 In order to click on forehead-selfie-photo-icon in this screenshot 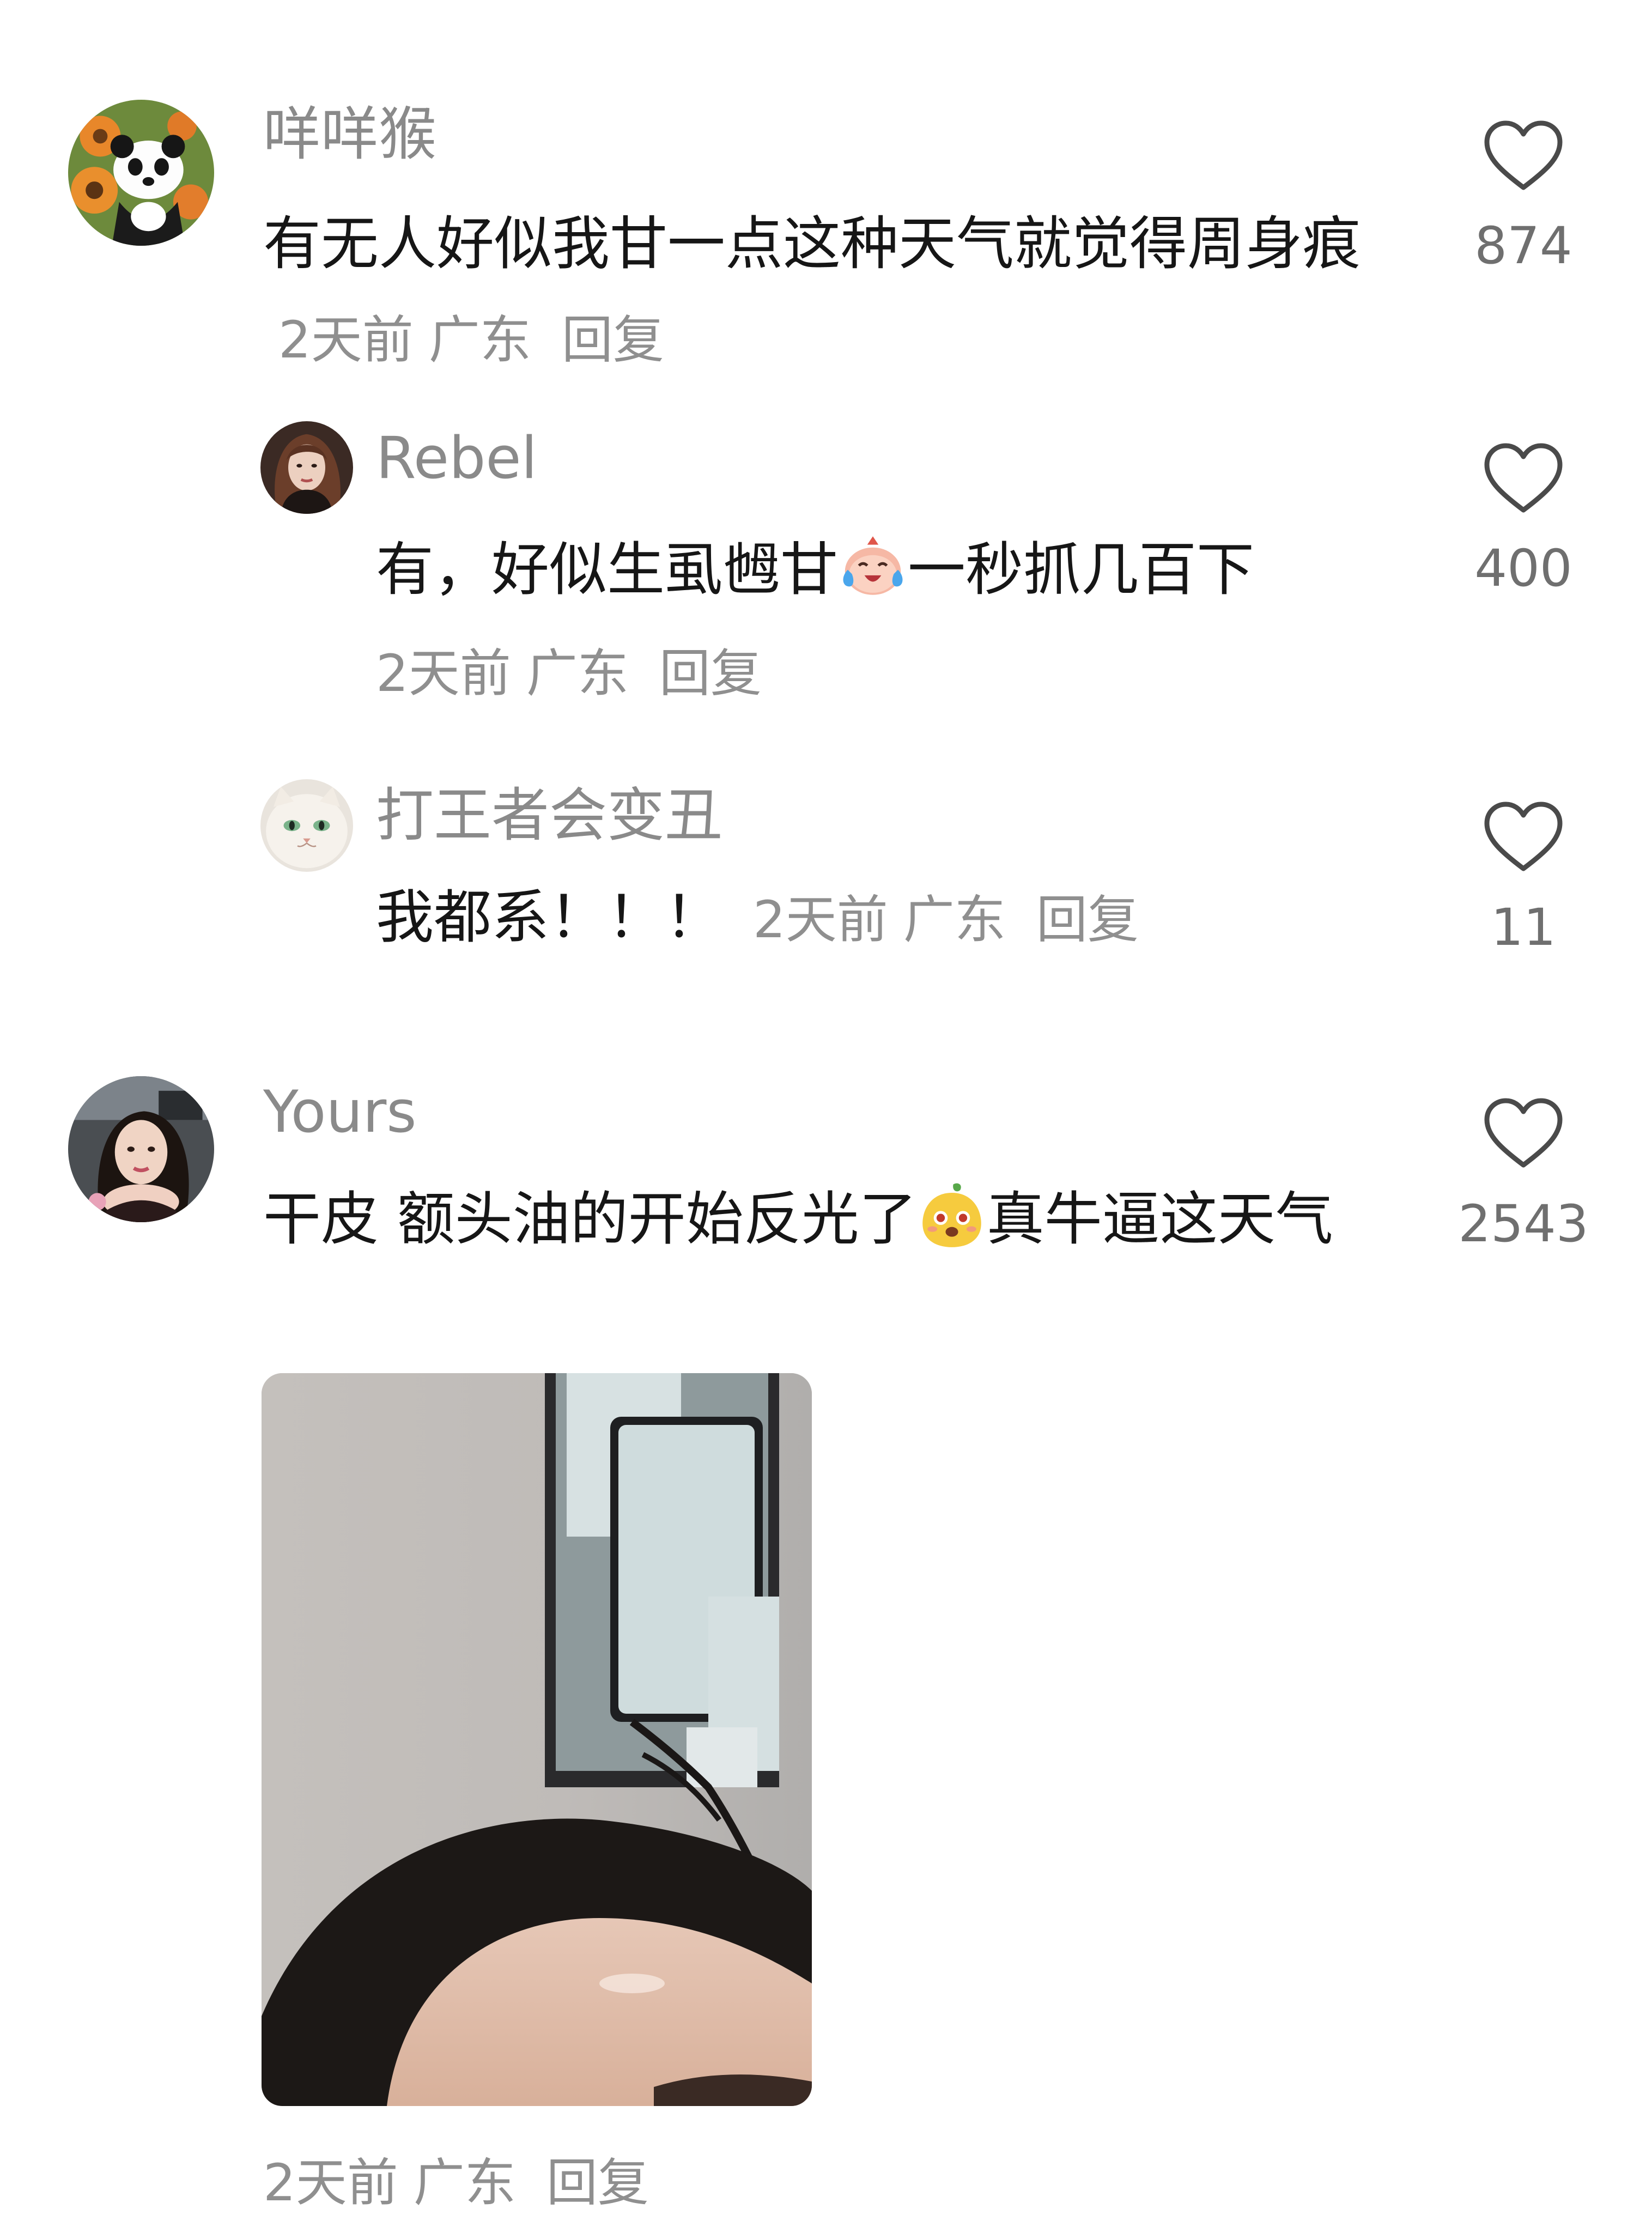, I will do `click(537, 1740)`.